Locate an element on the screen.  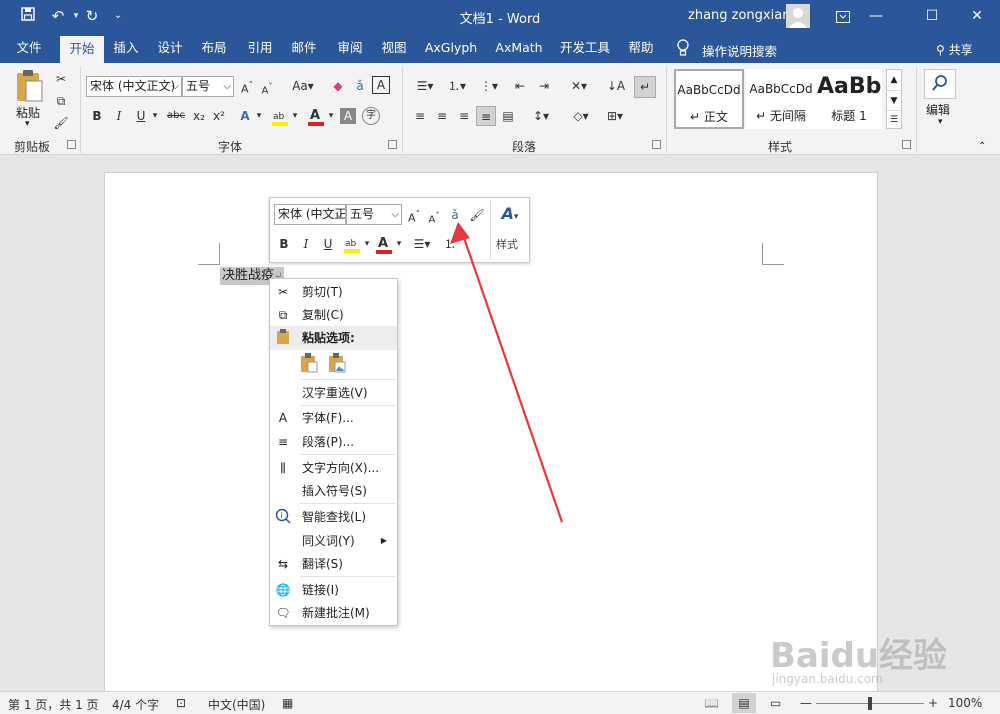
mini-grow-font-icon: A˄ is located at coordinates (414, 215).